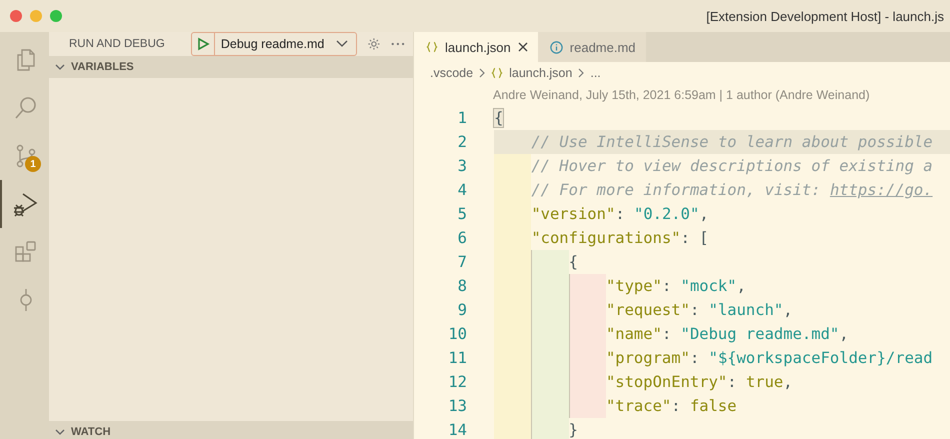  I want to click on notification-badge: 1, so click(33, 164).